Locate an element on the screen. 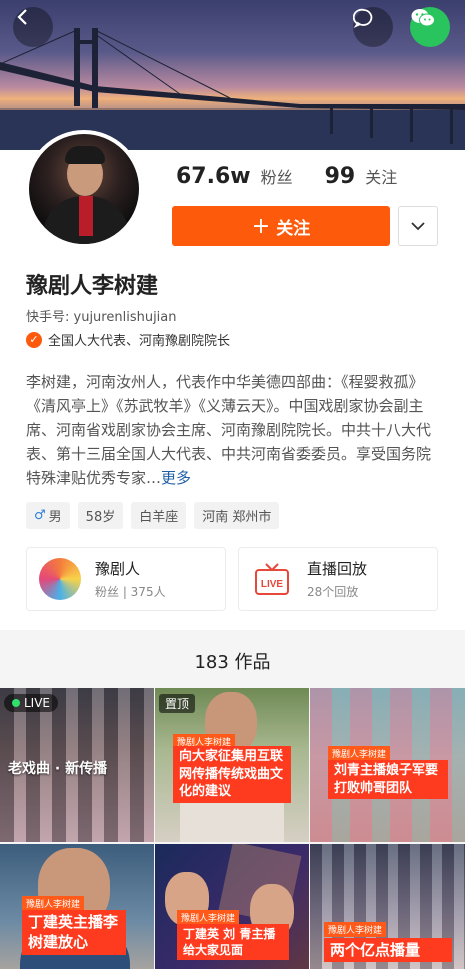 This screenshot has width=465, height=969. follow-button-label: 关注 is located at coordinates (293, 228).